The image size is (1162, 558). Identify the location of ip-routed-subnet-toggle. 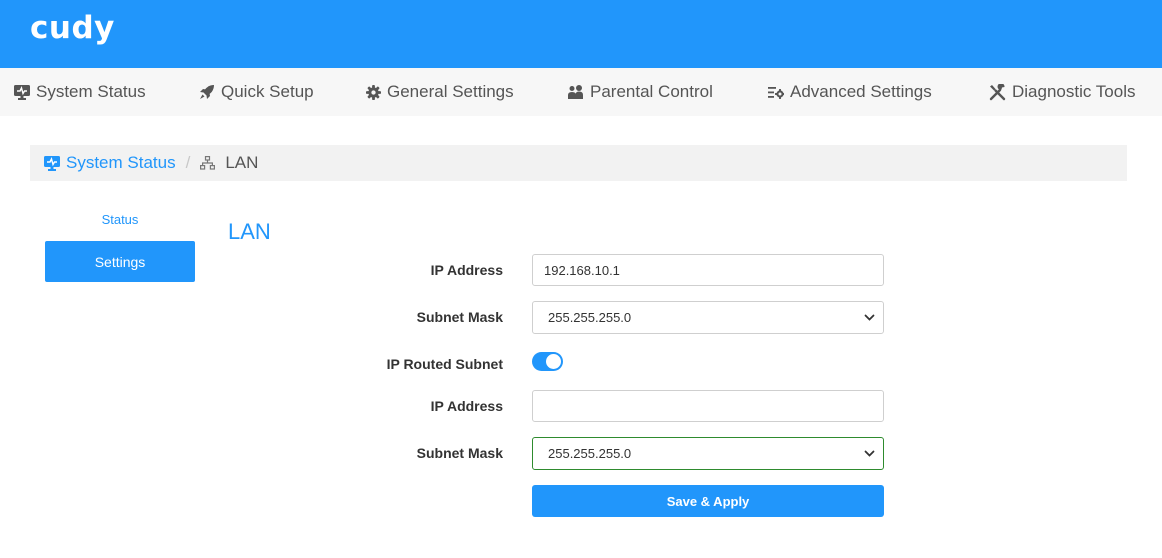
(547, 361).